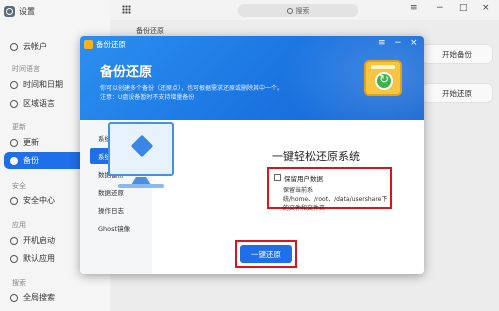 The height and width of the screenshot is (311, 499). What do you see at coordinates (147, 97) in the screenshot?
I see `description-note: 注意：U盘设备暂时不支持增量备份` at bounding box center [147, 97].